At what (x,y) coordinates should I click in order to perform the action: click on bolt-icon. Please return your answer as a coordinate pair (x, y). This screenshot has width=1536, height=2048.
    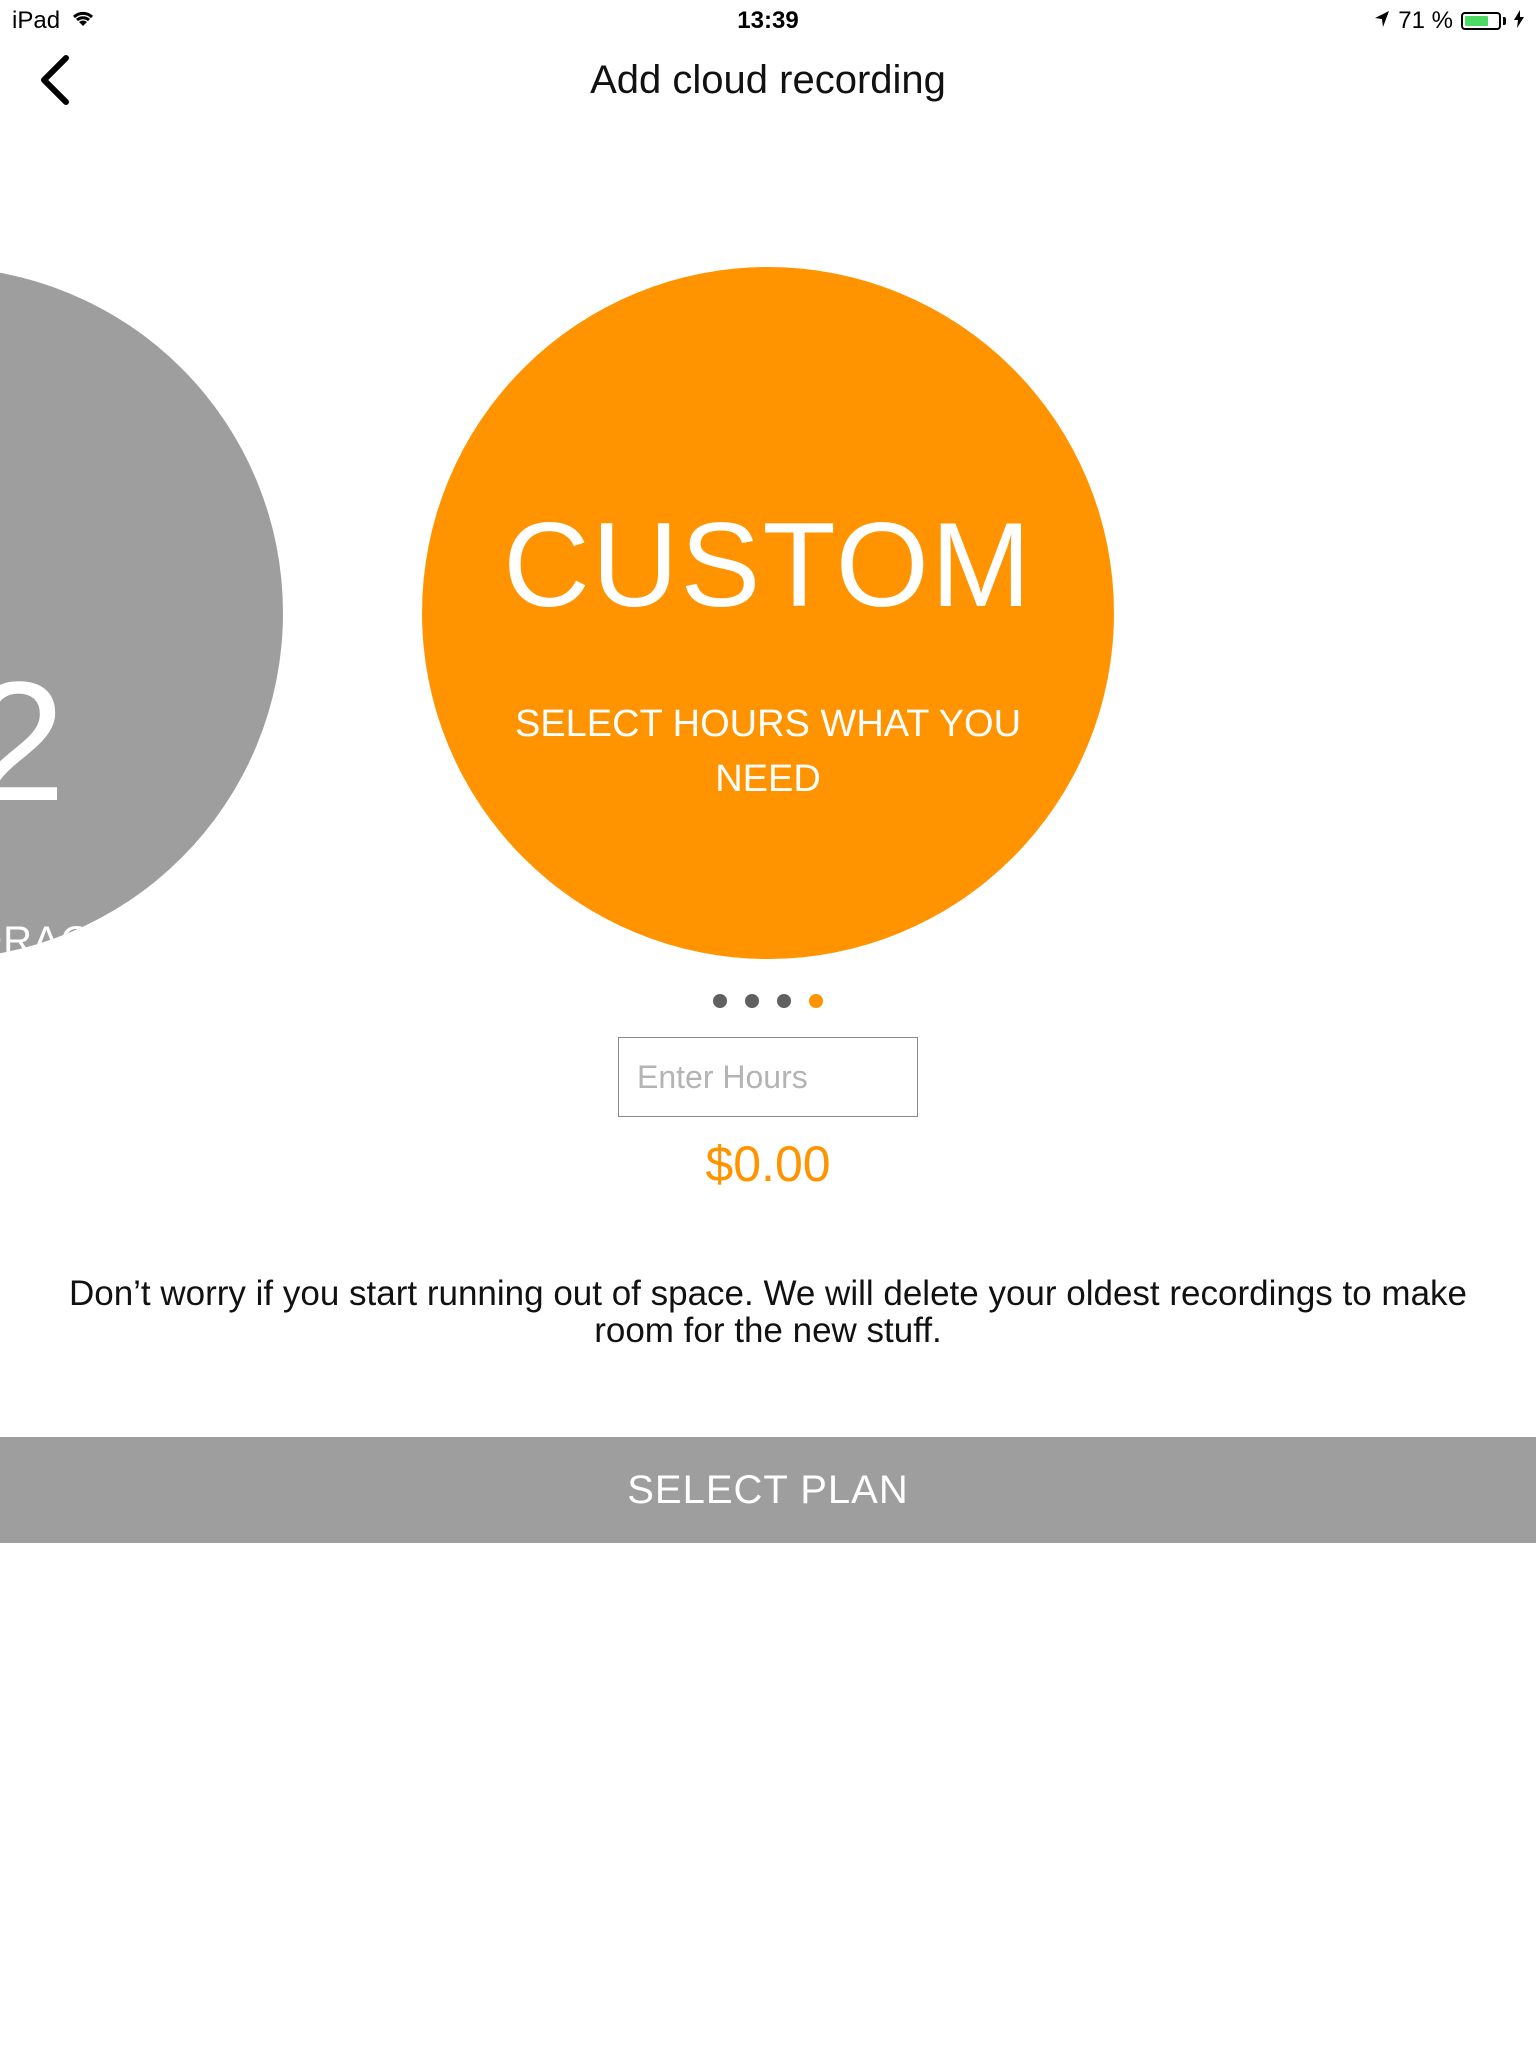
    Looking at the image, I should click on (1519, 21).